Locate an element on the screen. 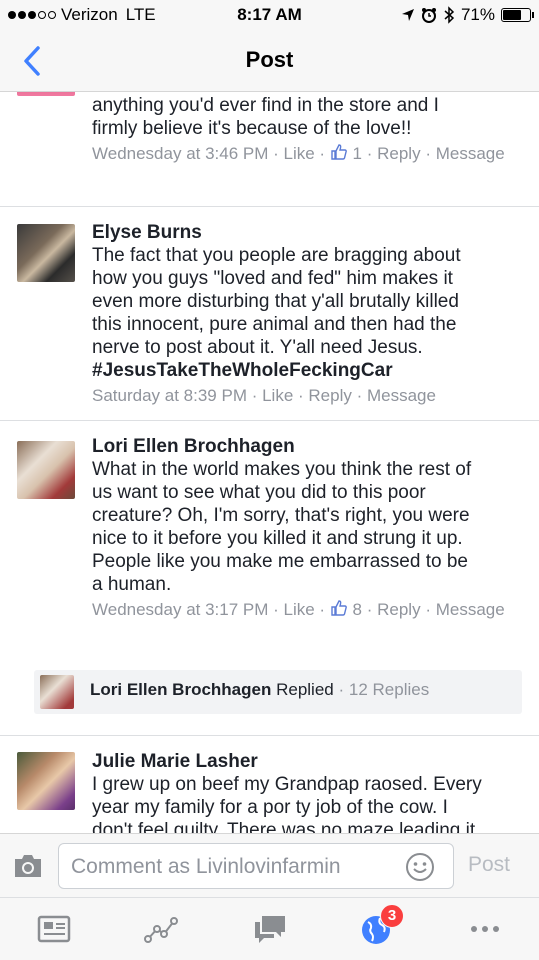  replier-name: Lori Ellen Brochhagen is located at coordinates (181, 689).